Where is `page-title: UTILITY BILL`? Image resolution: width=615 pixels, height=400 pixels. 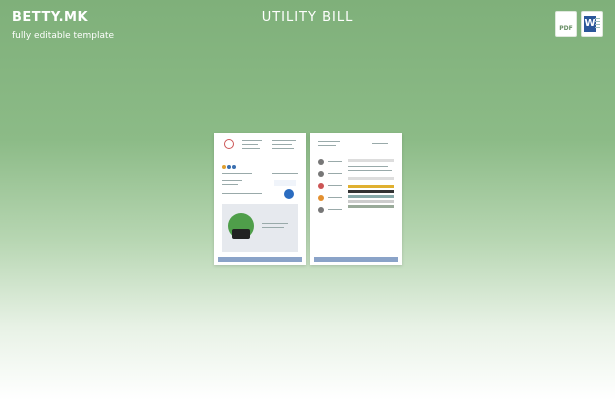 page-title: UTILITY BILL is located at coordinates (307, 17).